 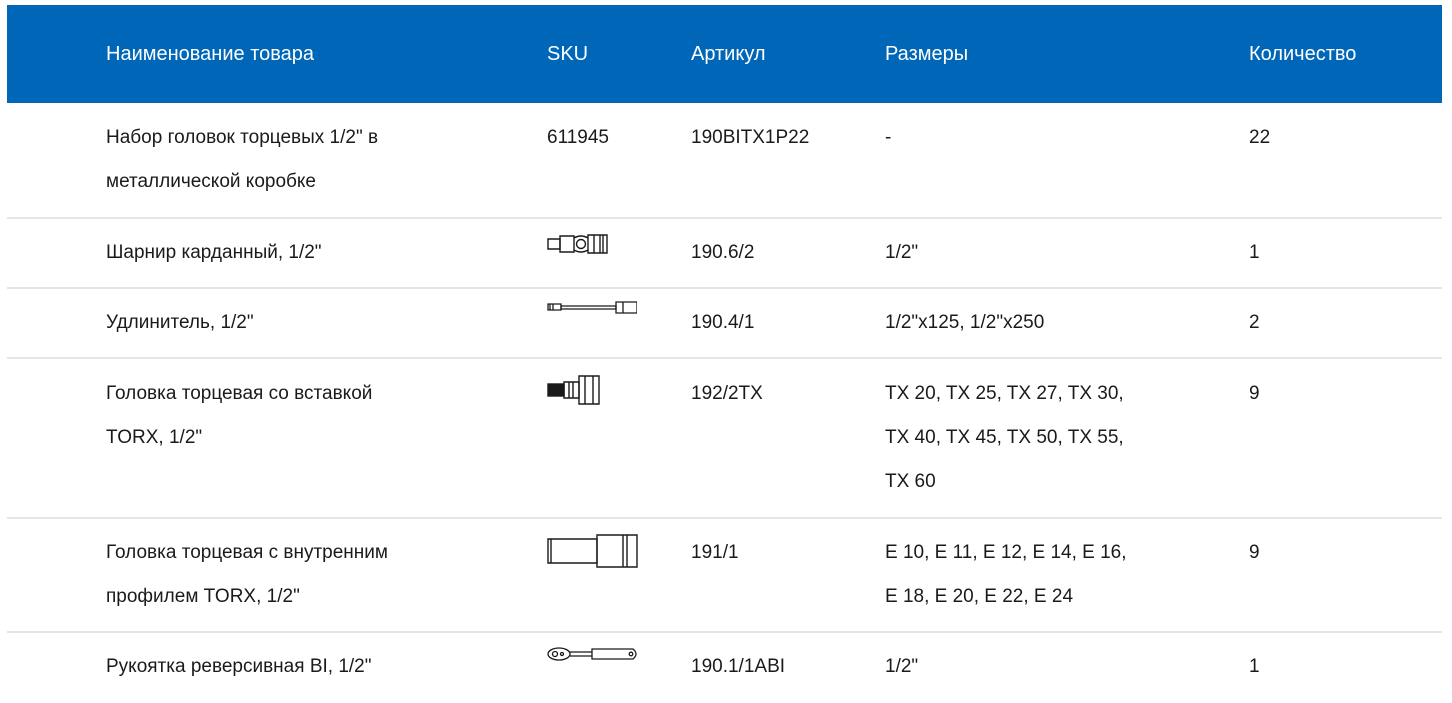 What do you see at coordinates (1260, 137) in the screenshot?
I see `row-quantity: 22` at bounding box center [1260, 137].